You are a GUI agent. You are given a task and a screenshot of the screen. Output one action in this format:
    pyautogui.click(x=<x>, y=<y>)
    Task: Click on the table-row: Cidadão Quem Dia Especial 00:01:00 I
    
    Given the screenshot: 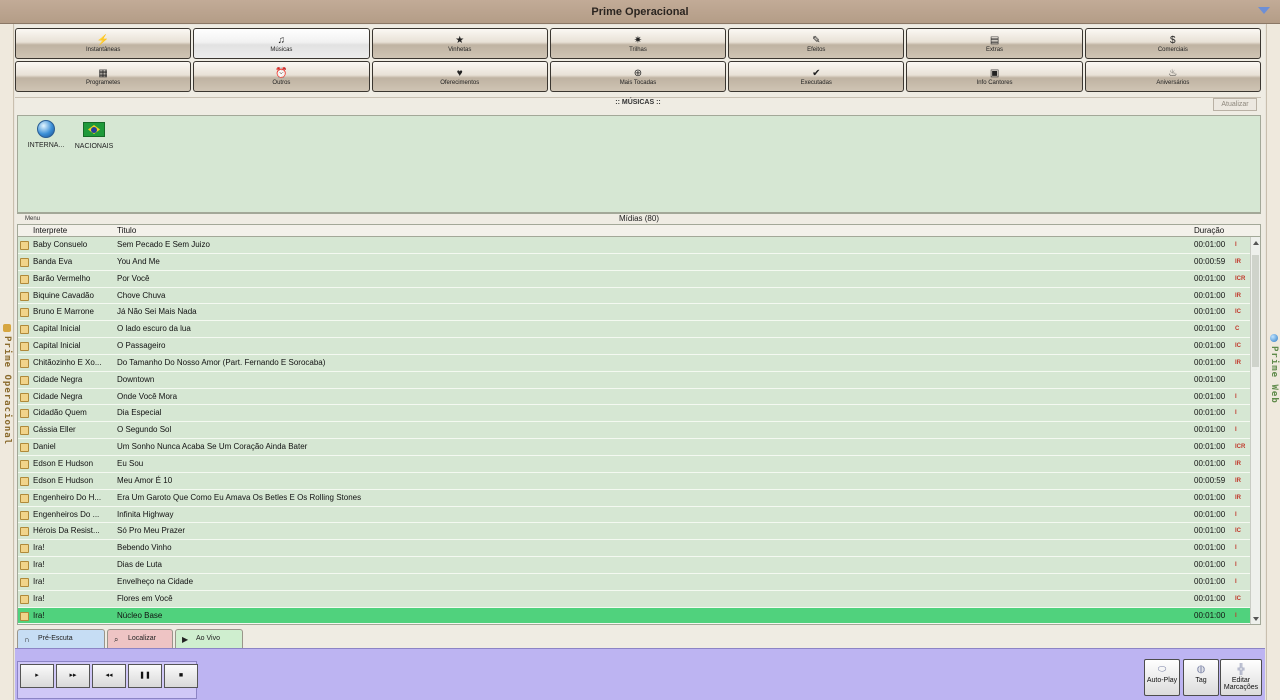 What is the action you would take?
    pyautogui.click(x=639, y=414)
    